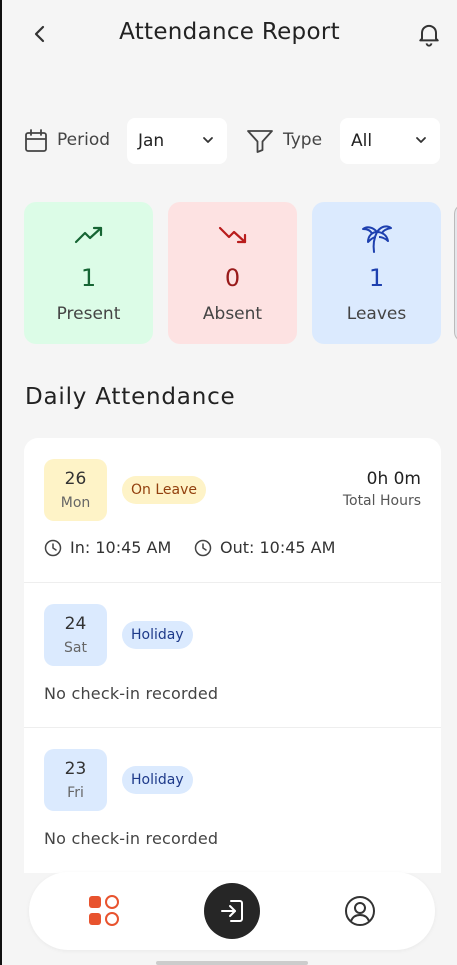 This screenshot has height=965, width=457. I want to click on leaves-count: 1, so click(376, 278).